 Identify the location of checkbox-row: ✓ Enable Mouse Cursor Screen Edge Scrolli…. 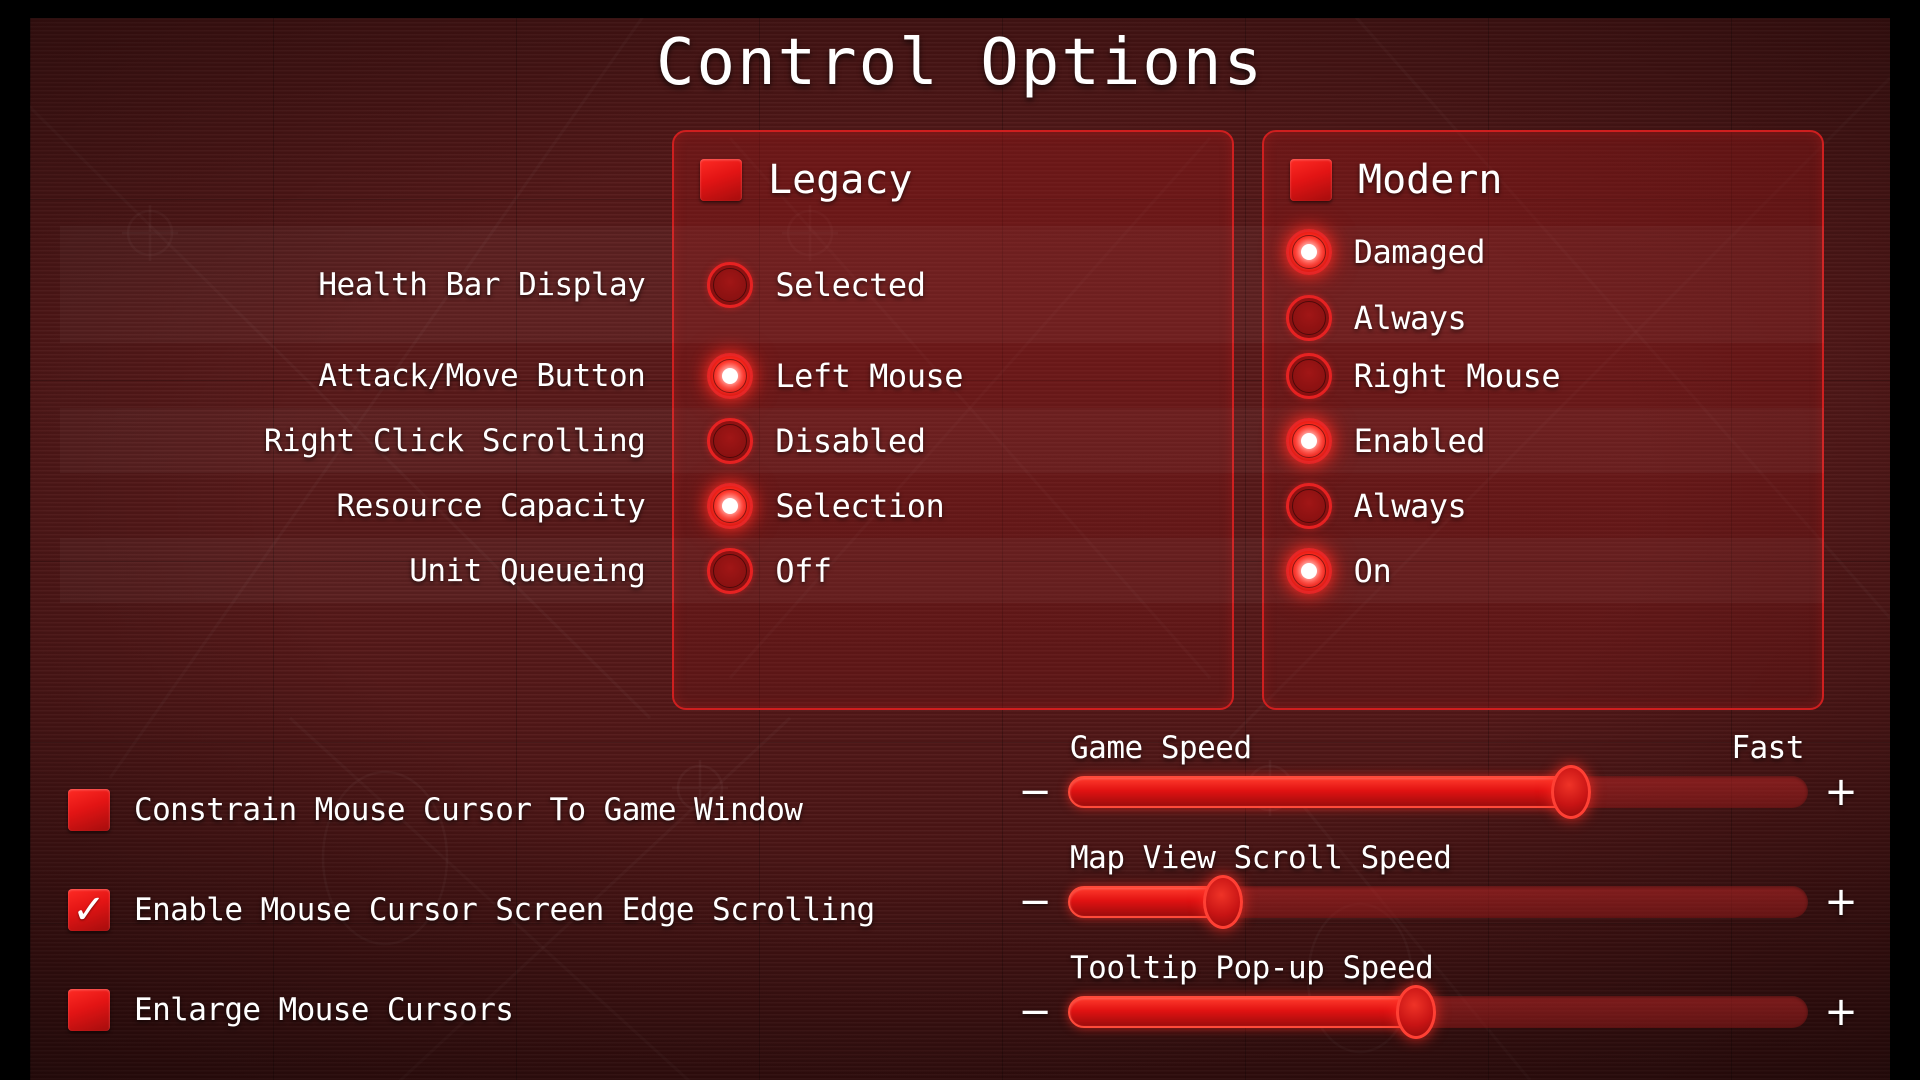
(471, 910).